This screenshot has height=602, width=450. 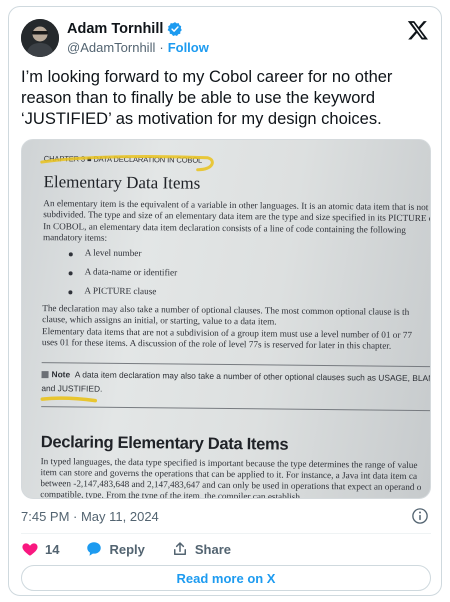 I want to click on follow-button: Follow, so click(x=188, y=47).